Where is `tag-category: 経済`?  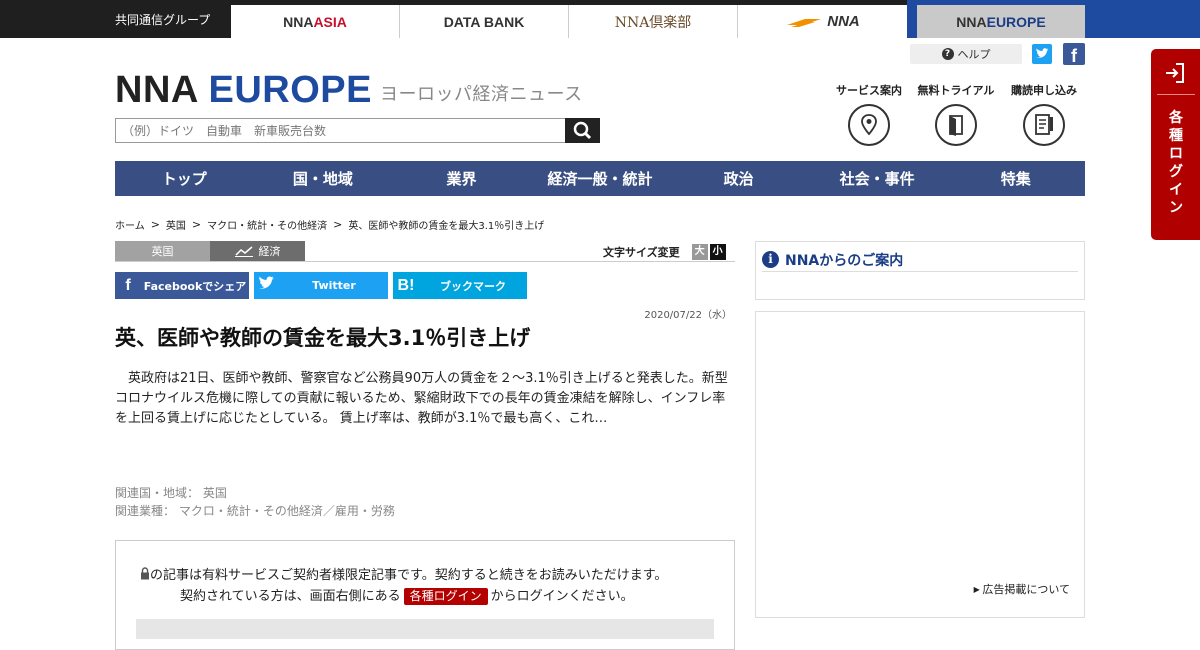
tag-category: 経済 is located at coordinates (257, 251).